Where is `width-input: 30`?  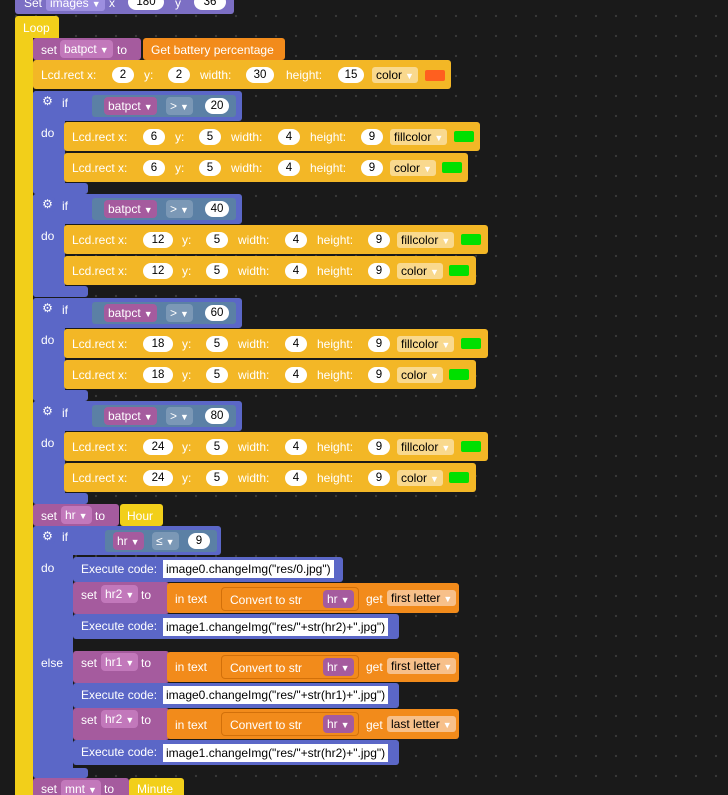
width-input: 30 is located at coordinates (260, 75).